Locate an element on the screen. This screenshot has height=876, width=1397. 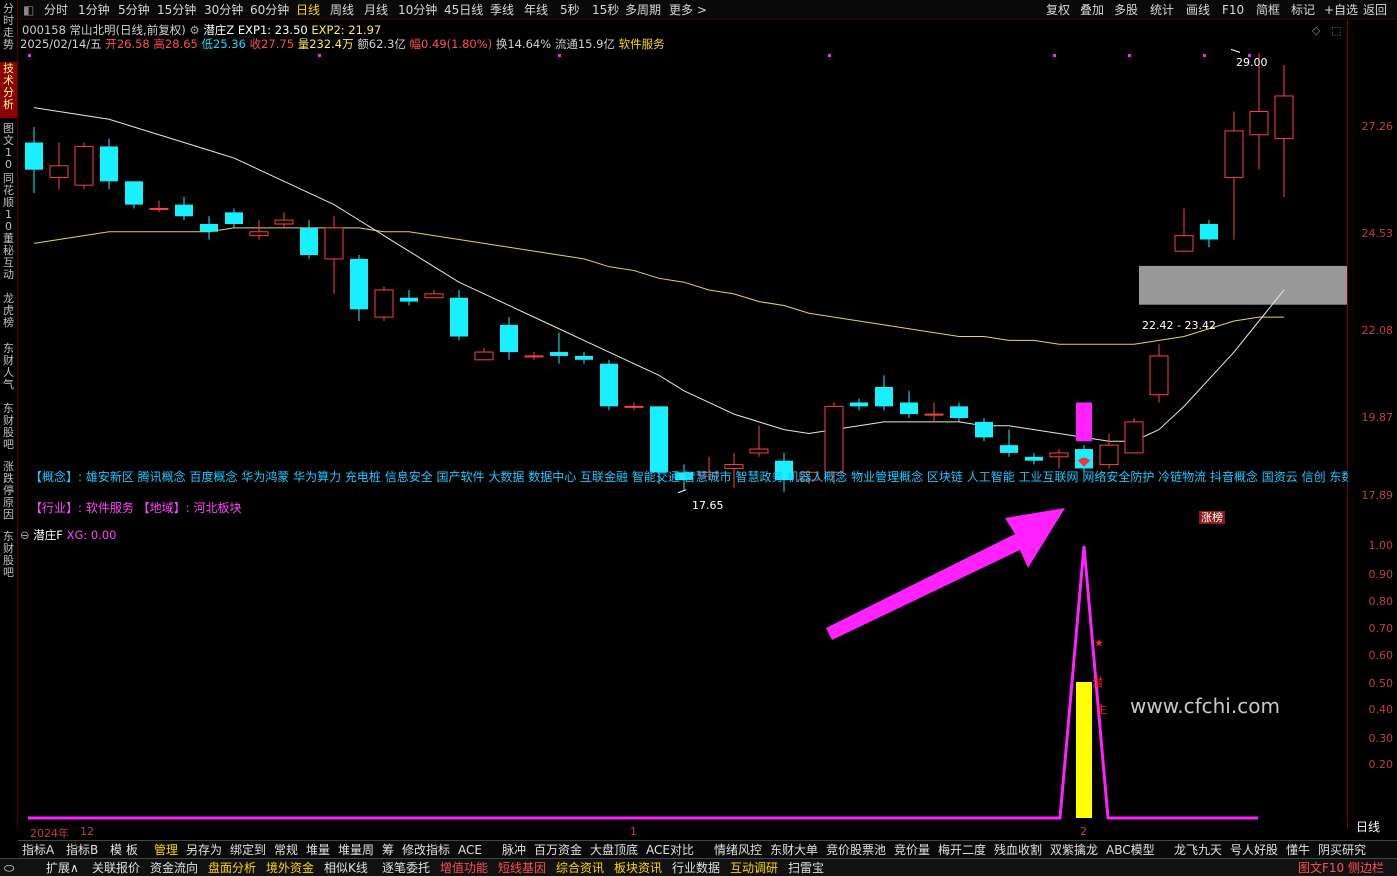
indicator-tab: 绑定到 is located at coordinates (248, 850).